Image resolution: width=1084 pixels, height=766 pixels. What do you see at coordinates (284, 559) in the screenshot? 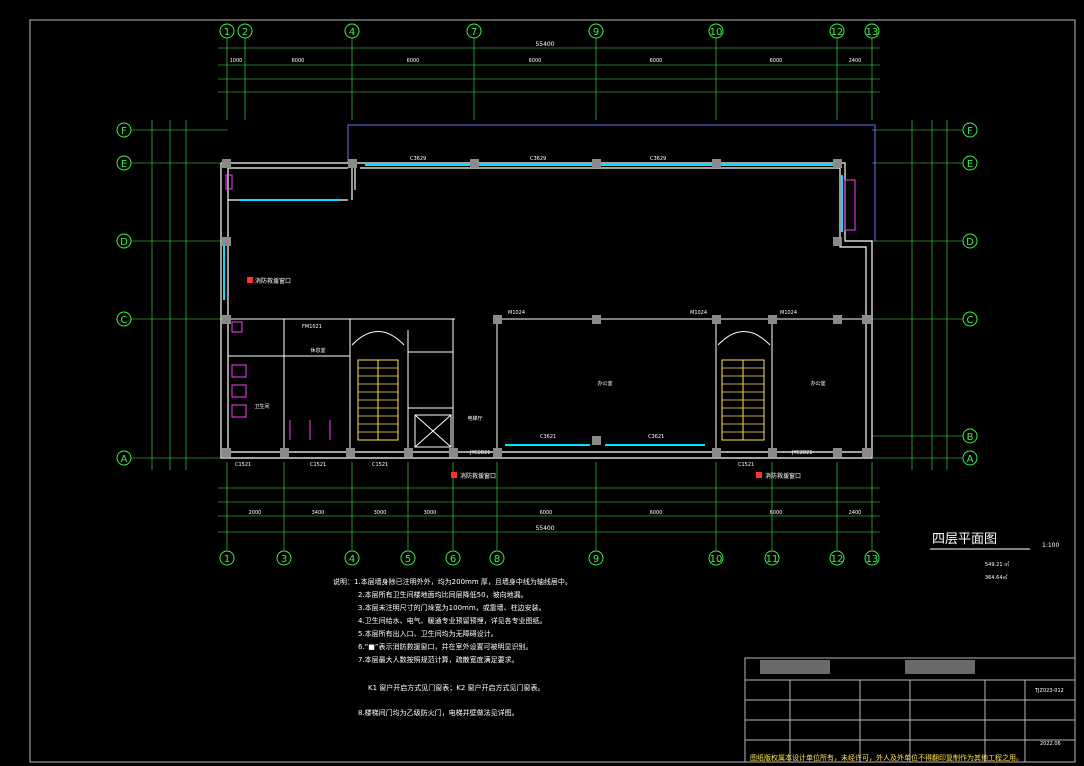
I see `svg-text: 3` at bounding box center [284, 559].